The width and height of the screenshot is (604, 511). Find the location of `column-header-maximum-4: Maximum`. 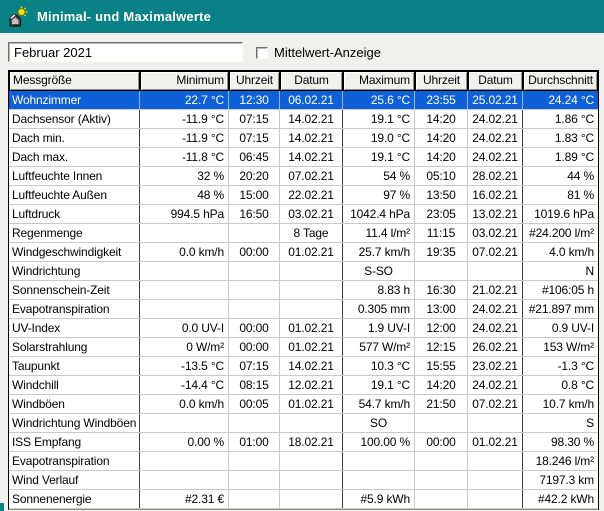

column-header-maximum-4: Maximum is located at coordinates (379, 81).